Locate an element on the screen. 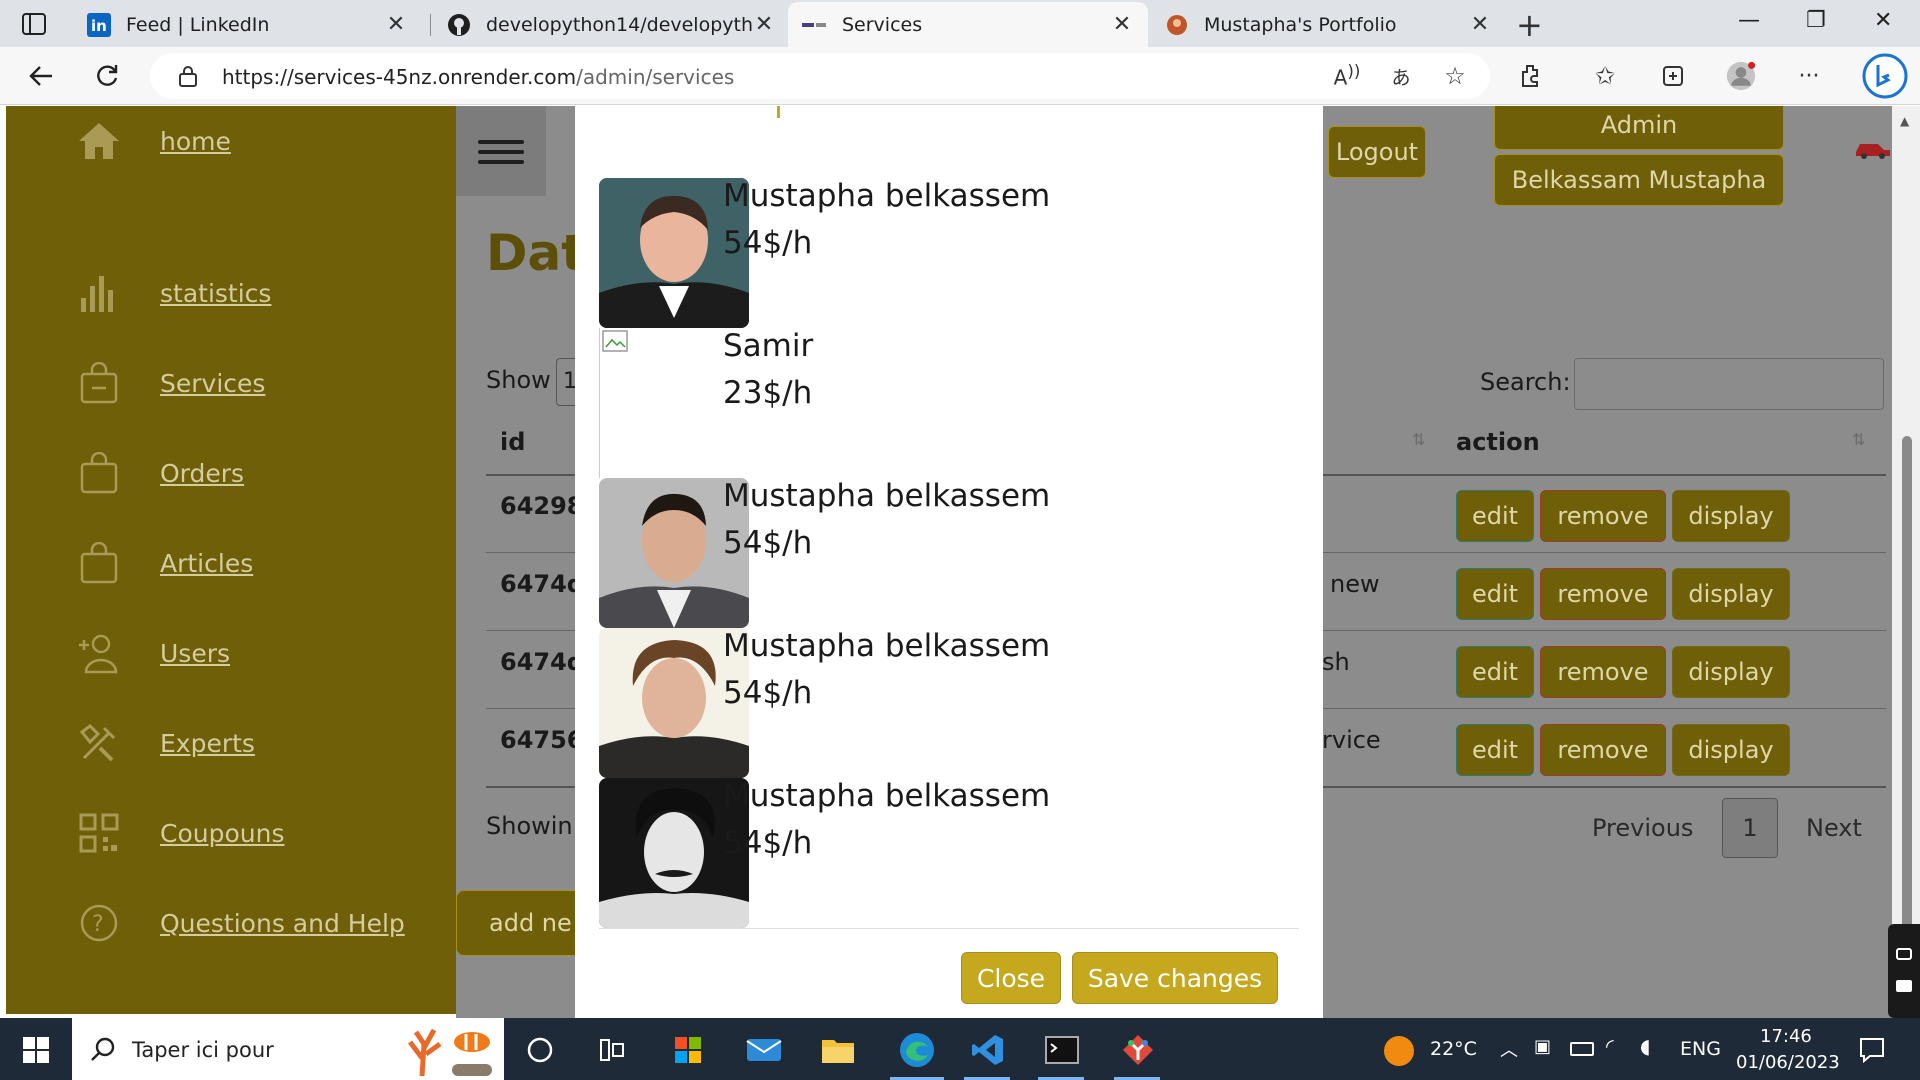 This screenshot has width=1920, height=1080. sidebar-item-orders: Orders is located at coordinates (160, 473).